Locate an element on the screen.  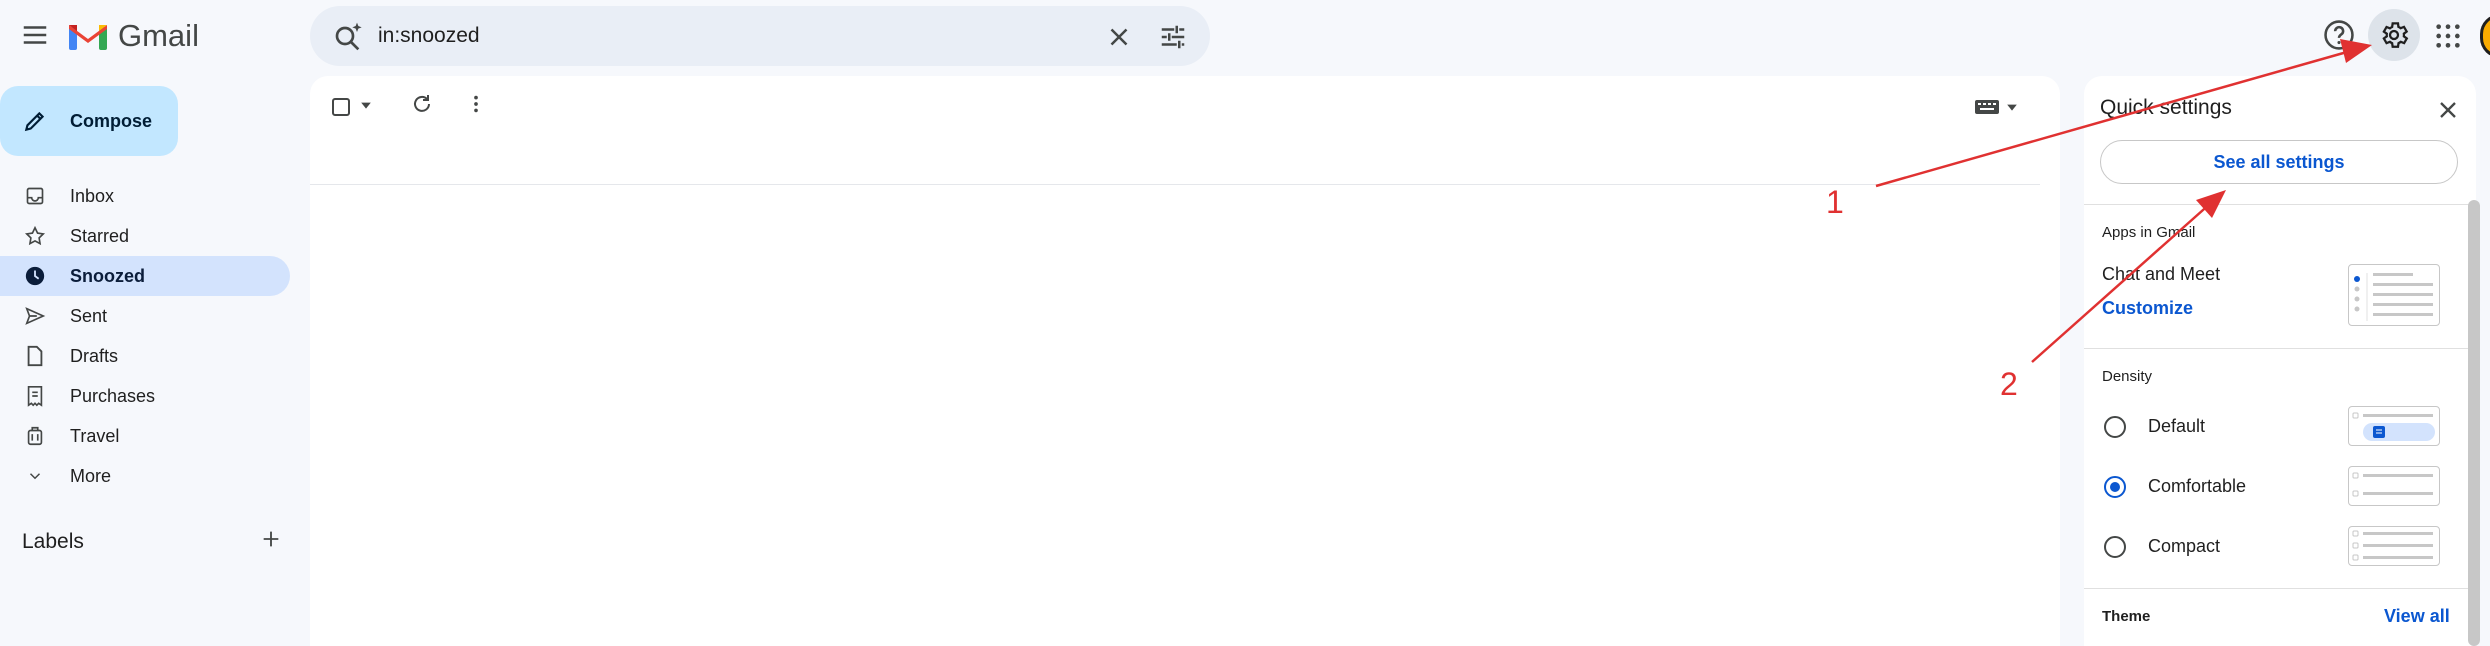
view-all-themes-link: View all is located at coordinates (2417, 616).